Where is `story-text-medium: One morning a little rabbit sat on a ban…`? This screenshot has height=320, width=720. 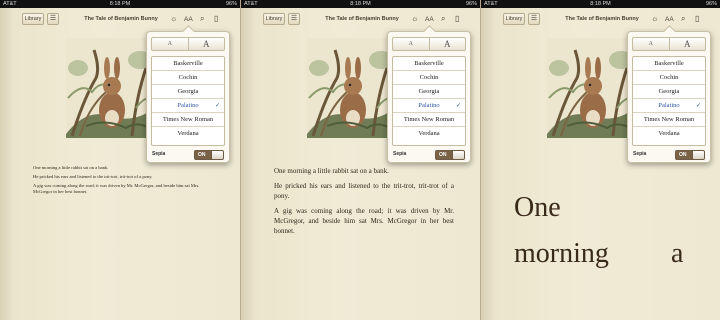
story-text-medium: One morning a little rabbit sat on a ban… is located at coordinates (364, 203).